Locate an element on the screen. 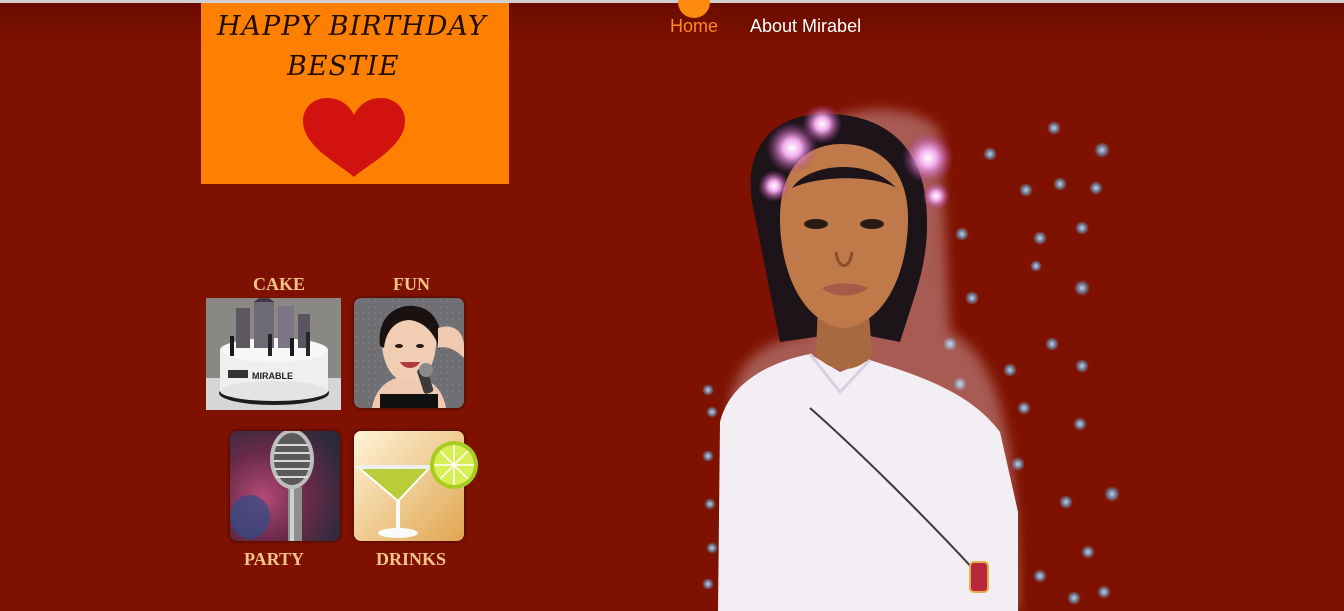  caption-cake: CAKE is located at coordinates (279, 284).